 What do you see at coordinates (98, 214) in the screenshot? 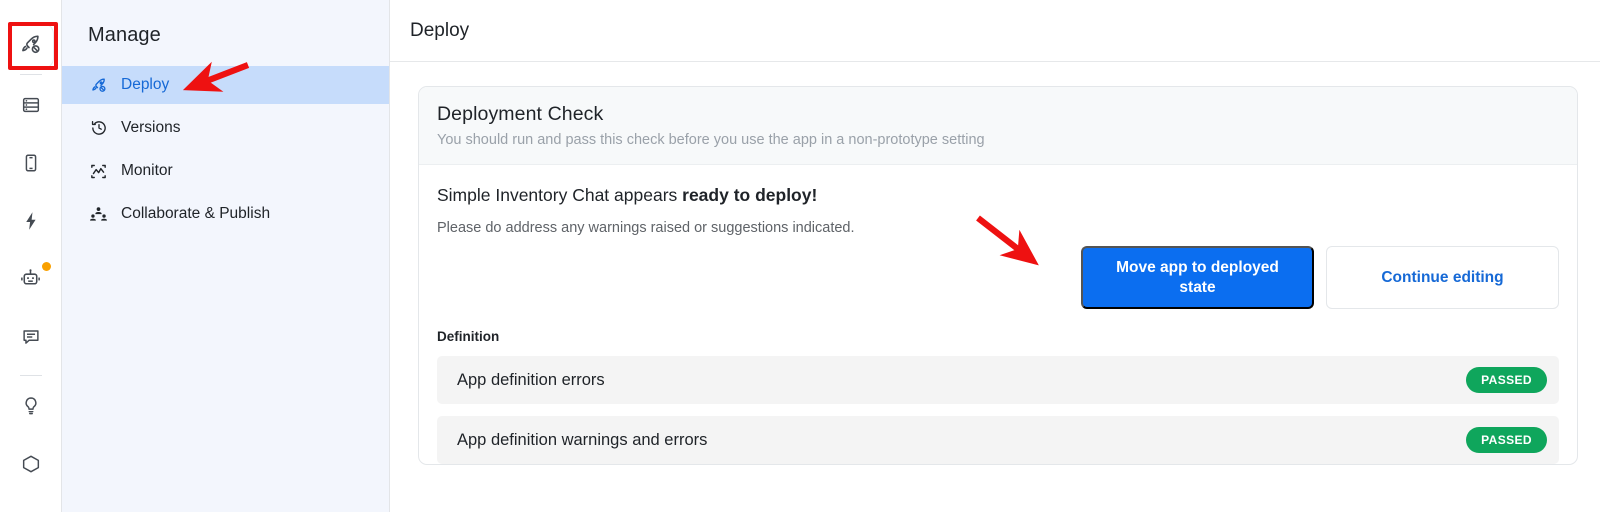
I see `people-icon` at bounding box center [98, 214].